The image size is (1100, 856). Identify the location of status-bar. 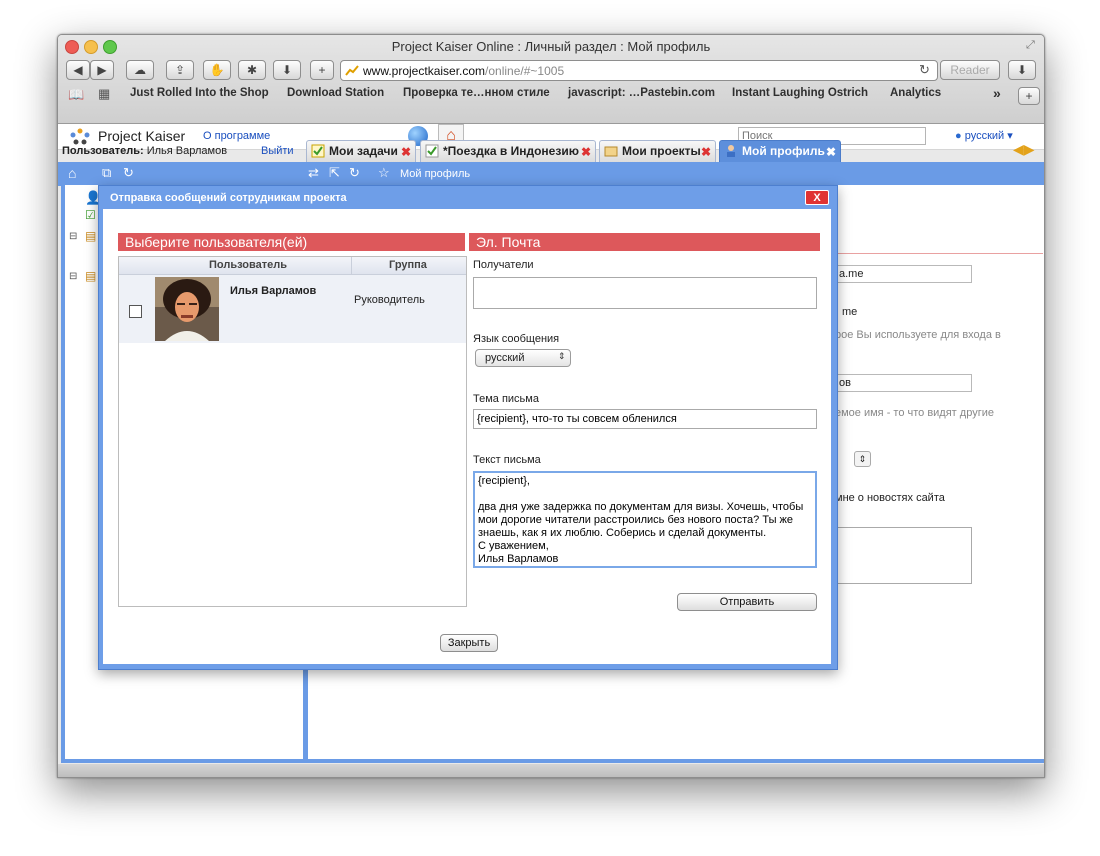
(551, 770).